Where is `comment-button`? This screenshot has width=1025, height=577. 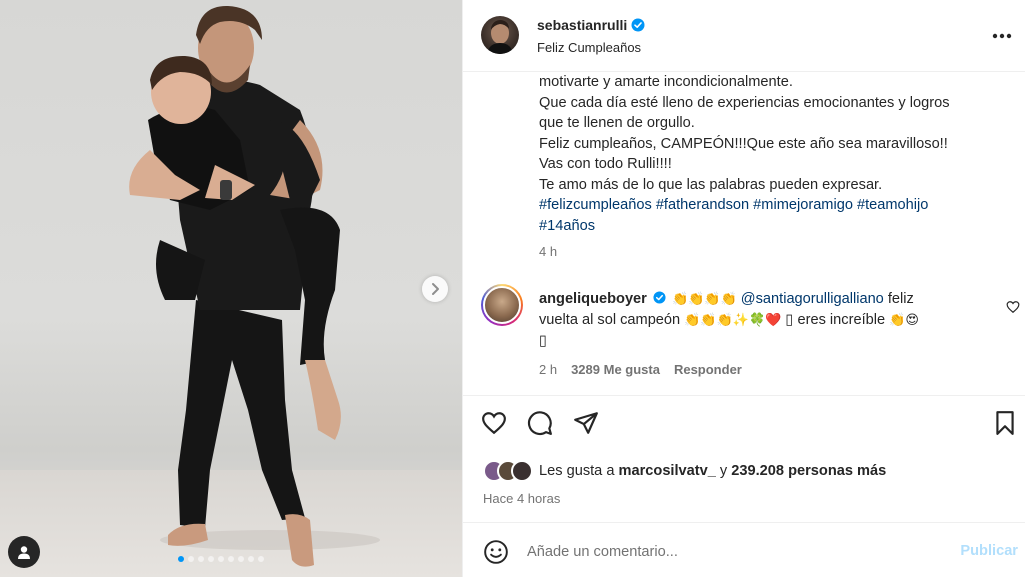
comment-button is located at coordinates (540, 423).